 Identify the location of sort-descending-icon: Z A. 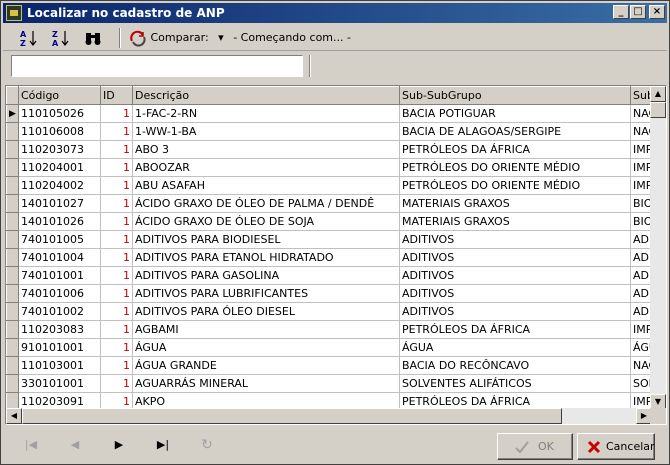
(61, 38).